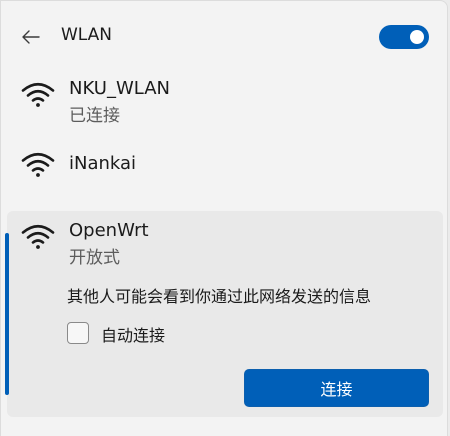 This screenshot has height=436, width=450. What do you see at coordinates (94, 116) in the screenshot?
I see `network-status: 已连接` at bounding box center [94, 116].